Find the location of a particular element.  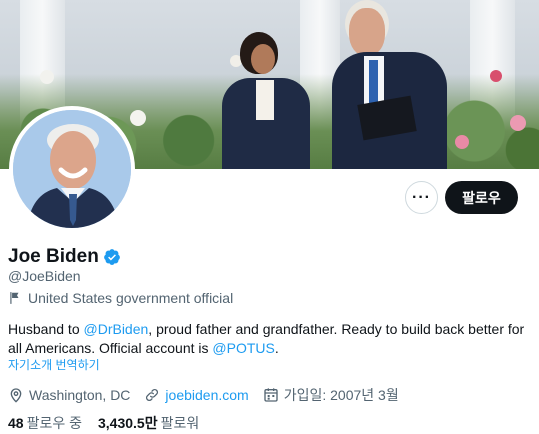

profile-name-row: Joe Biden is located at coordinates (64, 257).